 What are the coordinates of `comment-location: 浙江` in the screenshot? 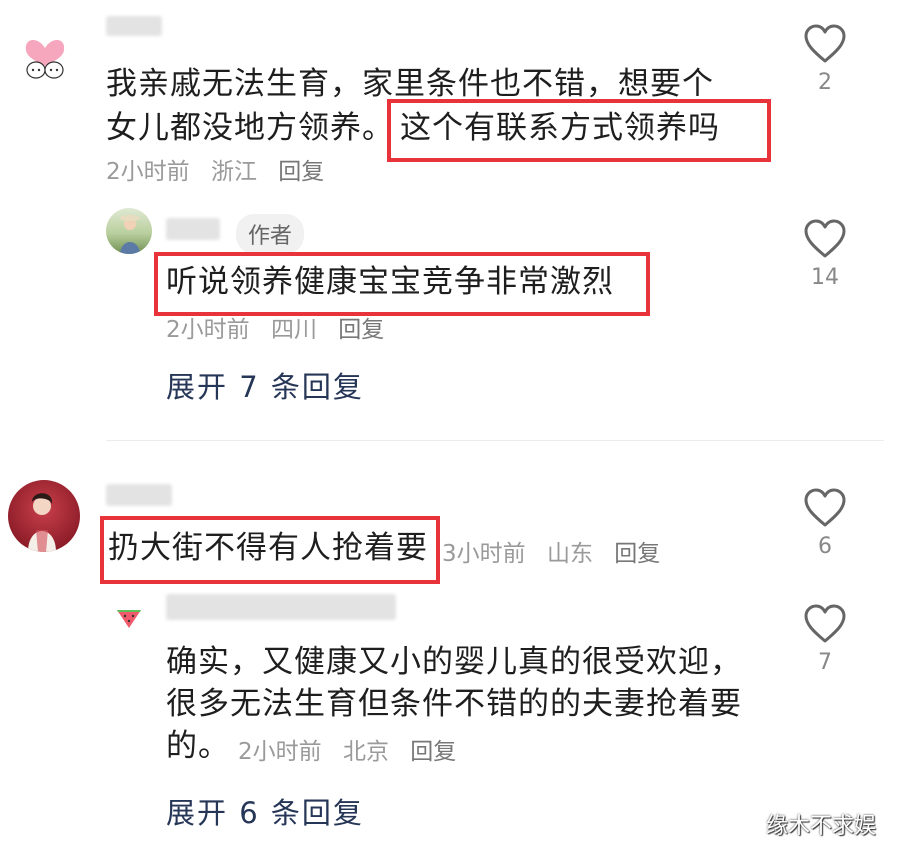 It's located at (233, 172).